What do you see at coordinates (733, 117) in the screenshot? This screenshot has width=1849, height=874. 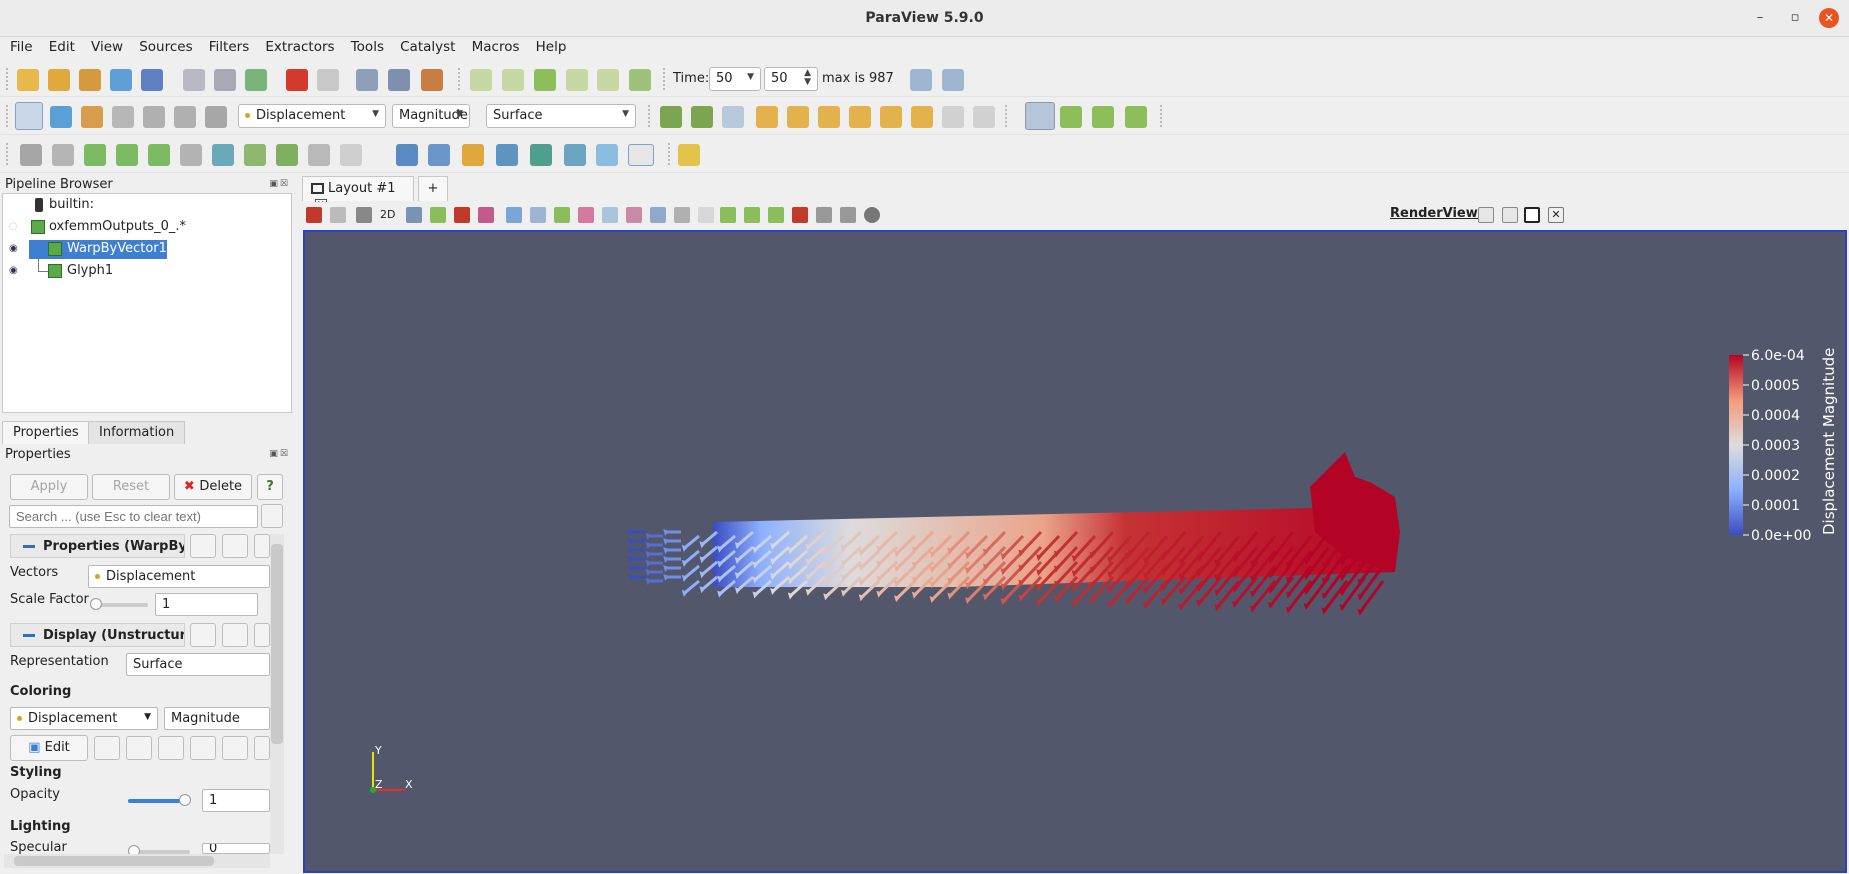 I see `zoom-closest-icon` at bounding box center [733, 117].